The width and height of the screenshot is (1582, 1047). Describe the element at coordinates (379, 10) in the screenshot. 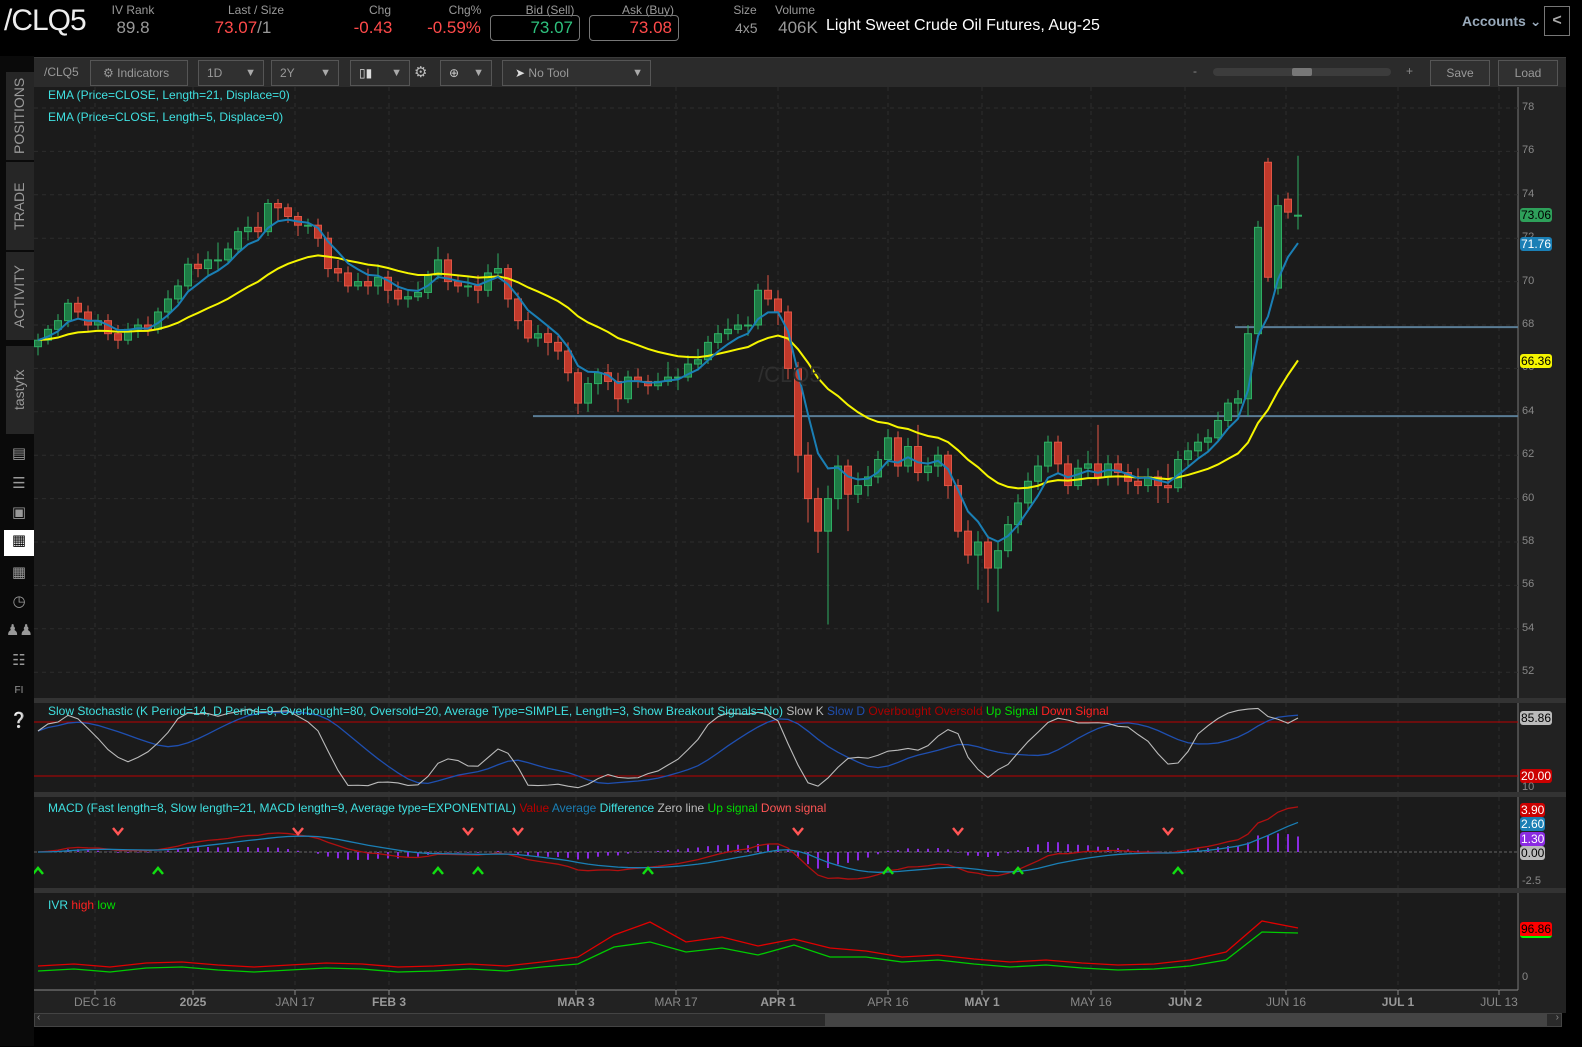

I see `chg-label: Chg` at that location.